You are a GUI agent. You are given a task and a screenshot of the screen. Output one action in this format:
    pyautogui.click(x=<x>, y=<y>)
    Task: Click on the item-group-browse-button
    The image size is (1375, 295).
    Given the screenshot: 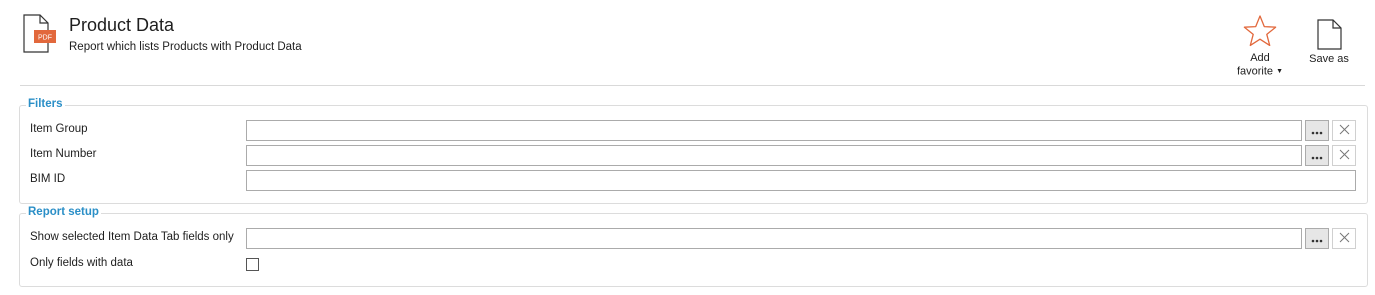 What is the action you would take?
    pyautogui.click(x=1317, y=130)
    